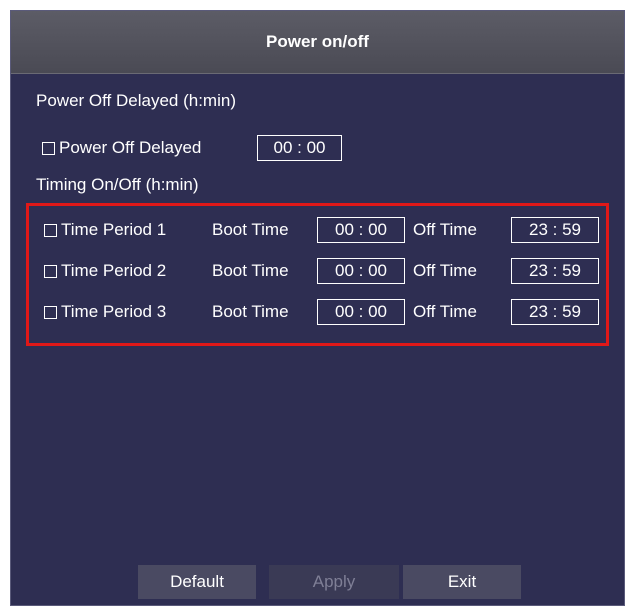 This screenshot has height=608, width=635. Describe the element at coordinates (462, 582) in the screenshot. I see `exit-button: Exit` at that location.